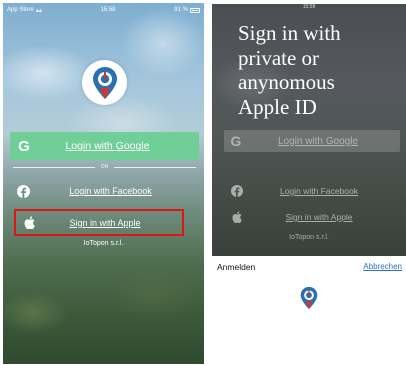  I want to click on app-logo, so click(104, 82).